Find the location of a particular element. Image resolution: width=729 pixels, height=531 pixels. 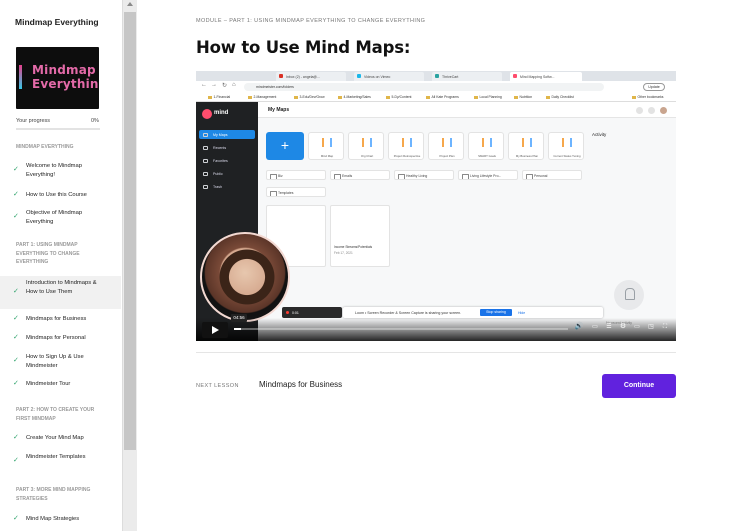

seek-bar-played is located at coordinates (237, 329).